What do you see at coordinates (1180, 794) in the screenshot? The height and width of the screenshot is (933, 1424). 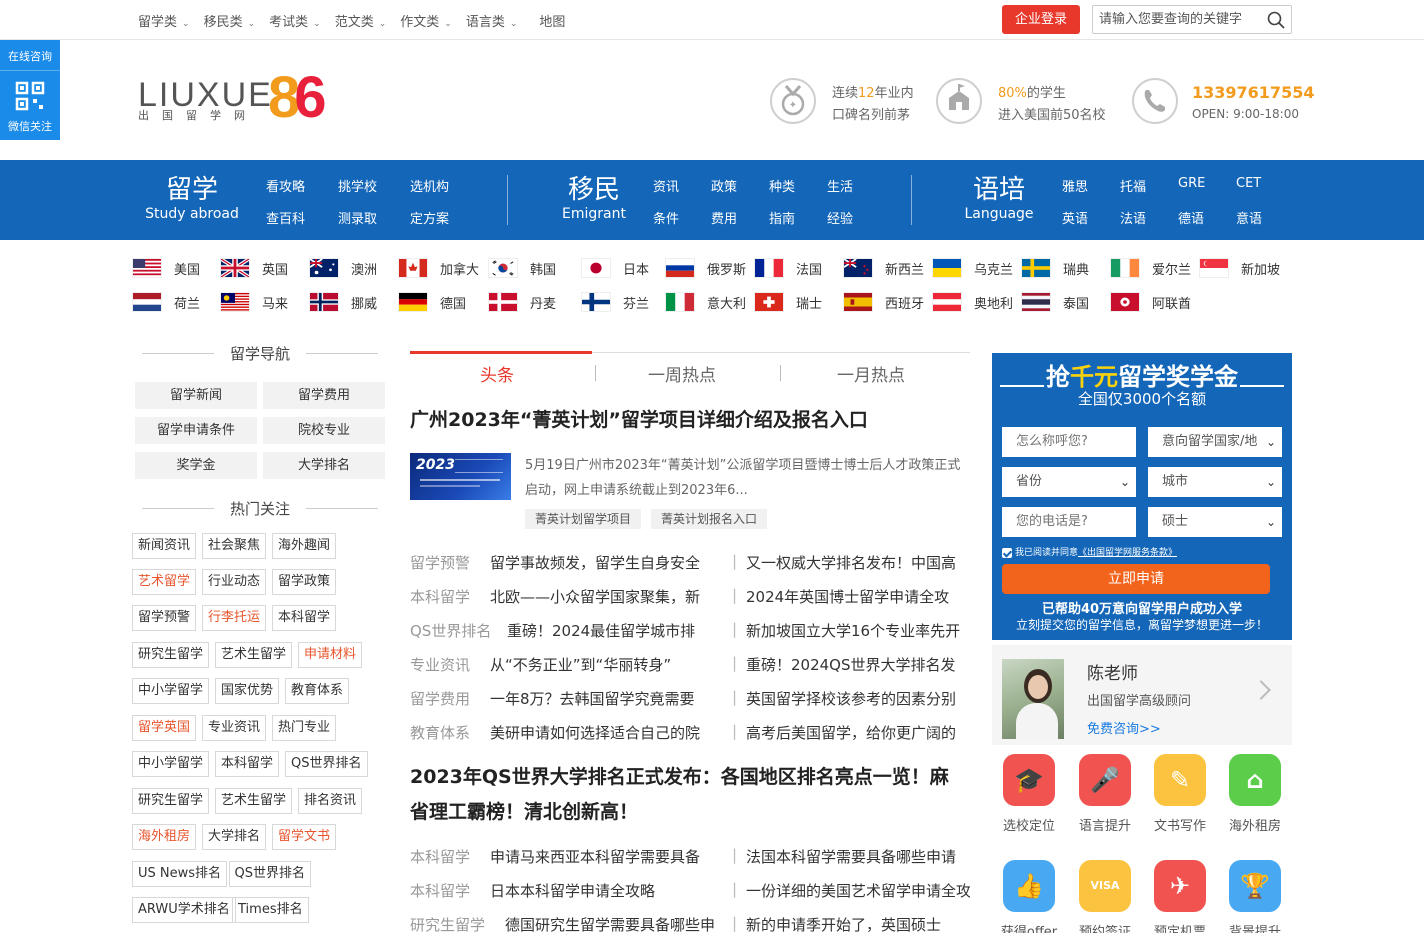 I see `service-item: ✎ 文书写作` at bounding box center [1180, 794].